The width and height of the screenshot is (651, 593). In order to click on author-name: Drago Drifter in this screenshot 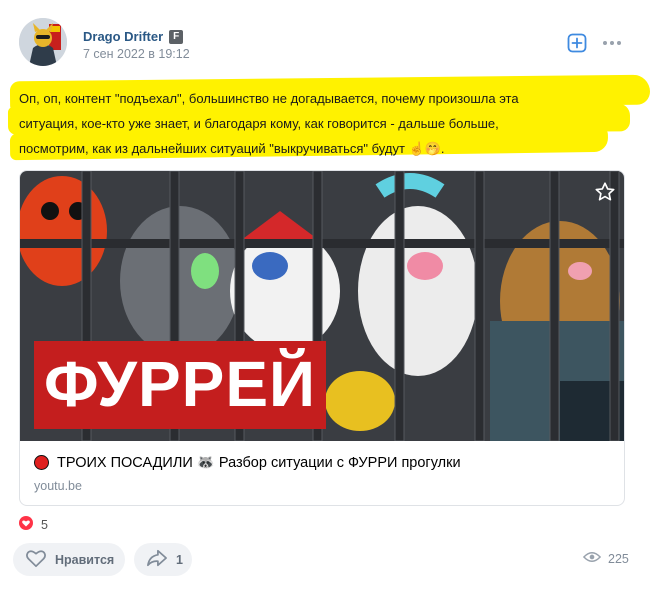, I will do `click(123, 36)`.